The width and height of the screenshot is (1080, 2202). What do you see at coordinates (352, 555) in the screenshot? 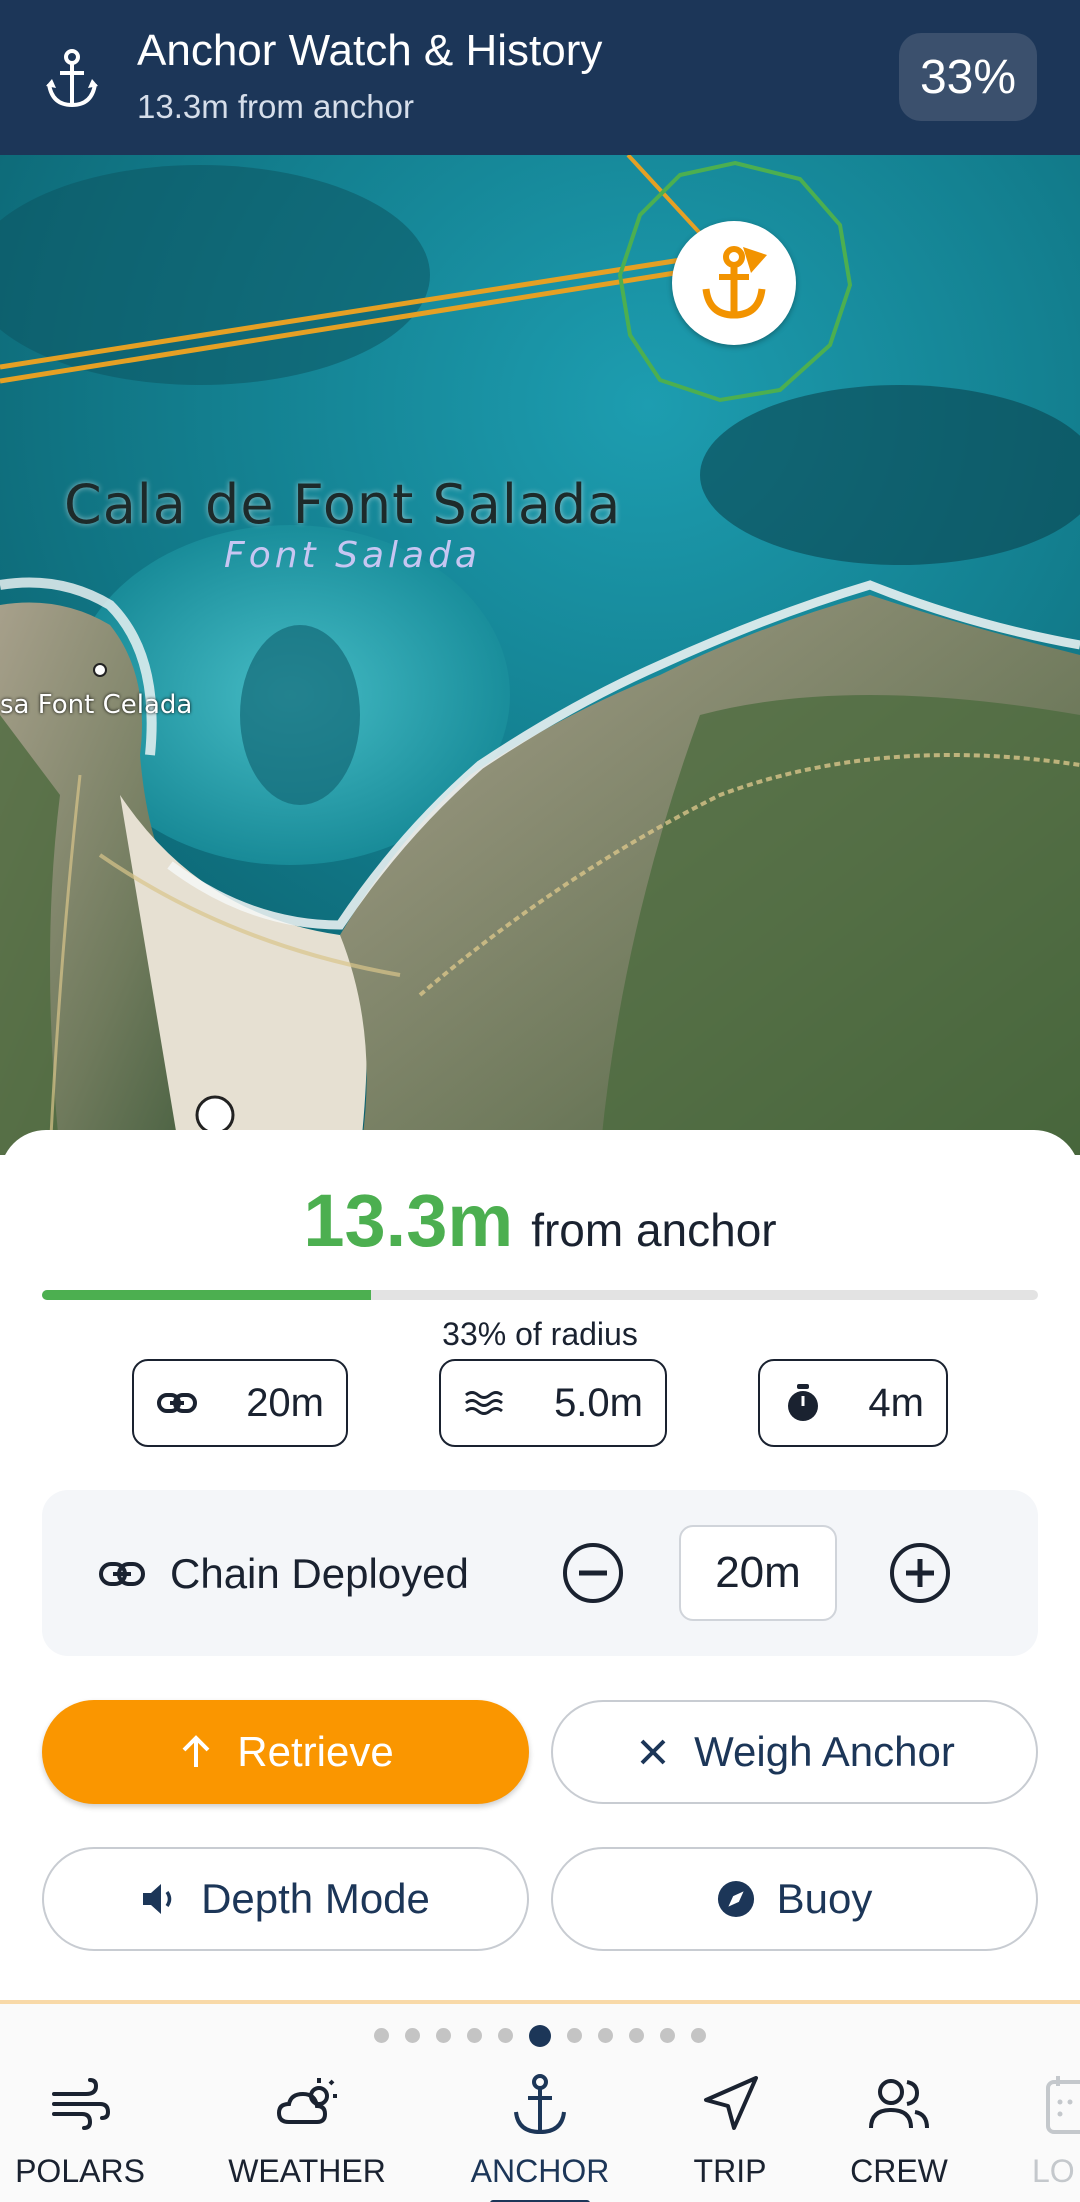
I see `map-place-sublabel: Font Salada` at bounding box center [352, 555].